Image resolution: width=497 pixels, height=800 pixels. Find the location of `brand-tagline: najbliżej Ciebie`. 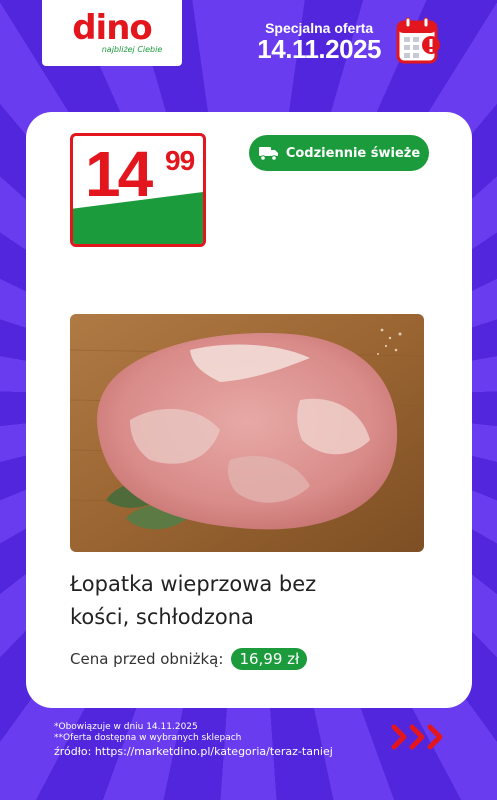

brand-tagline: najbliżej Ciebie is located at coordinates (132, 49).